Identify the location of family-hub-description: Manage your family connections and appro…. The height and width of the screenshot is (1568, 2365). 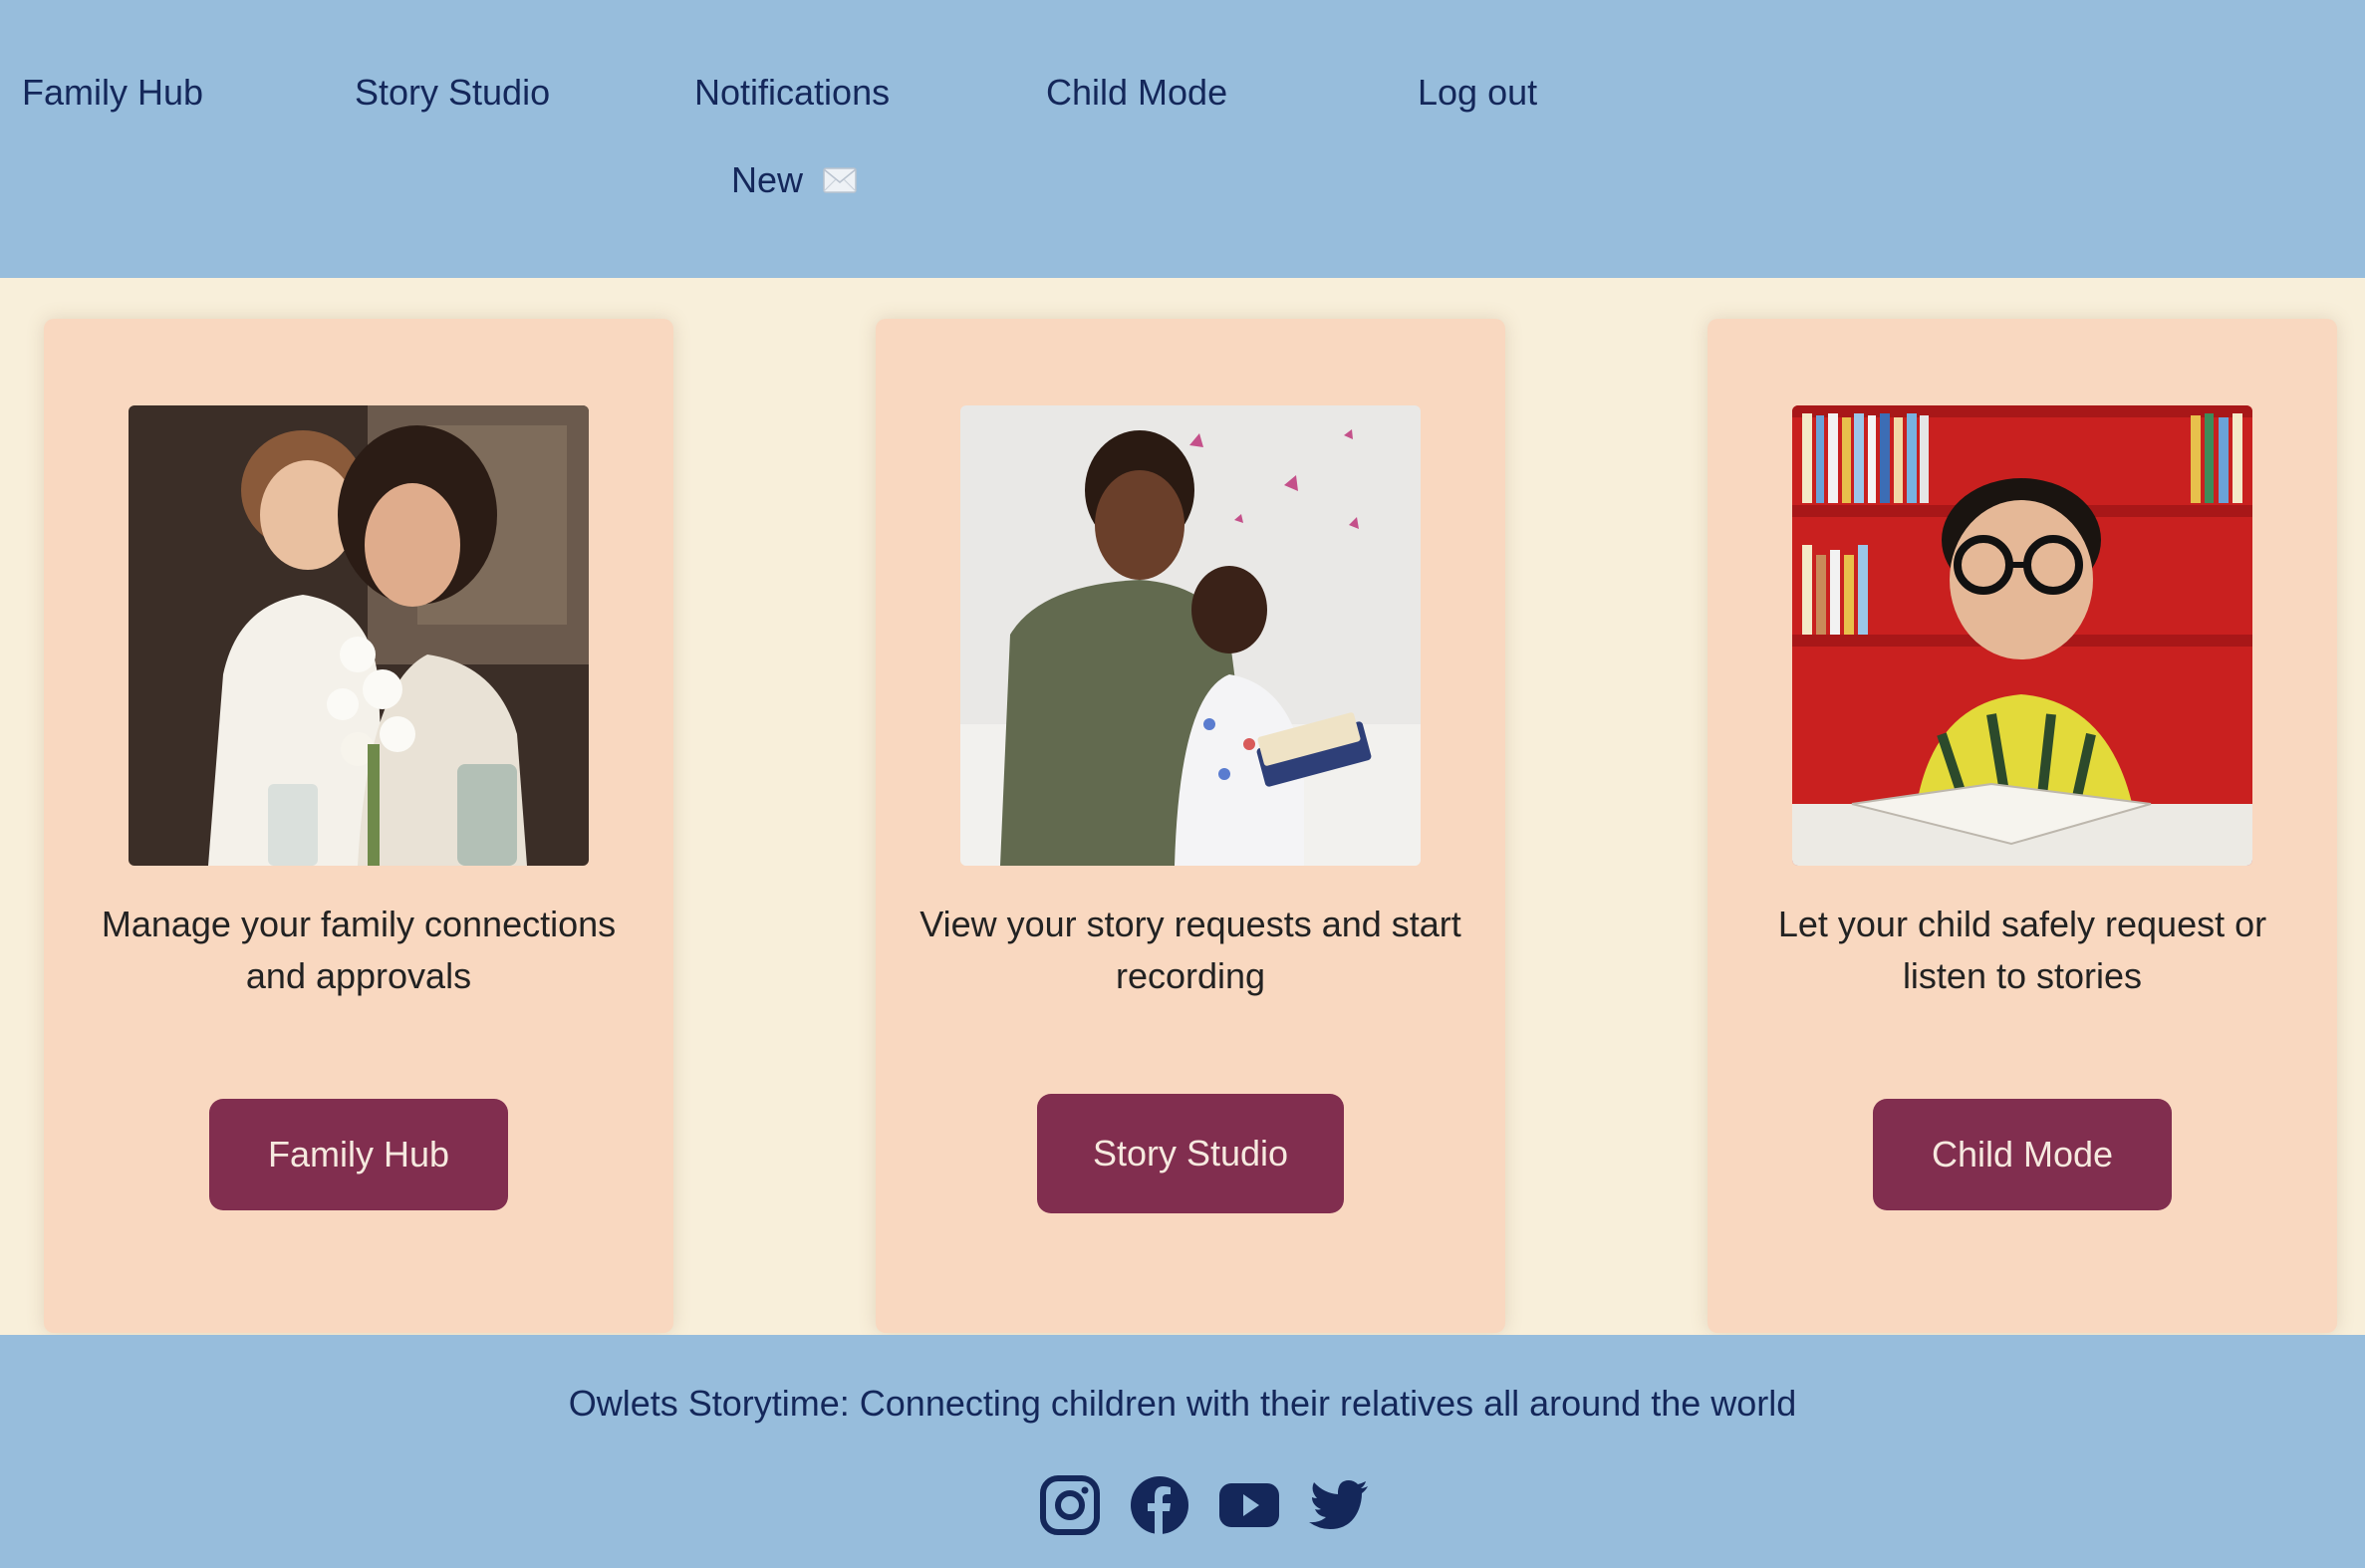
(359, 950).